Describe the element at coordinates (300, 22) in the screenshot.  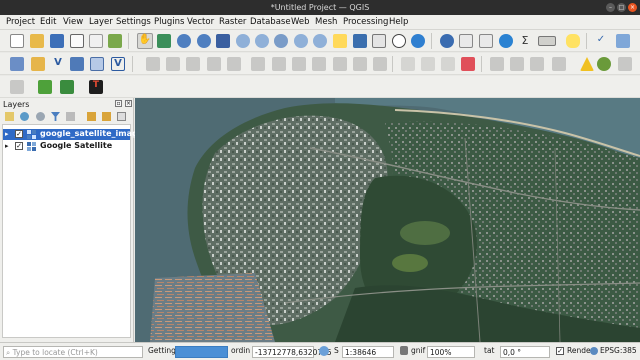
I see `menu-web: Web` at that location.